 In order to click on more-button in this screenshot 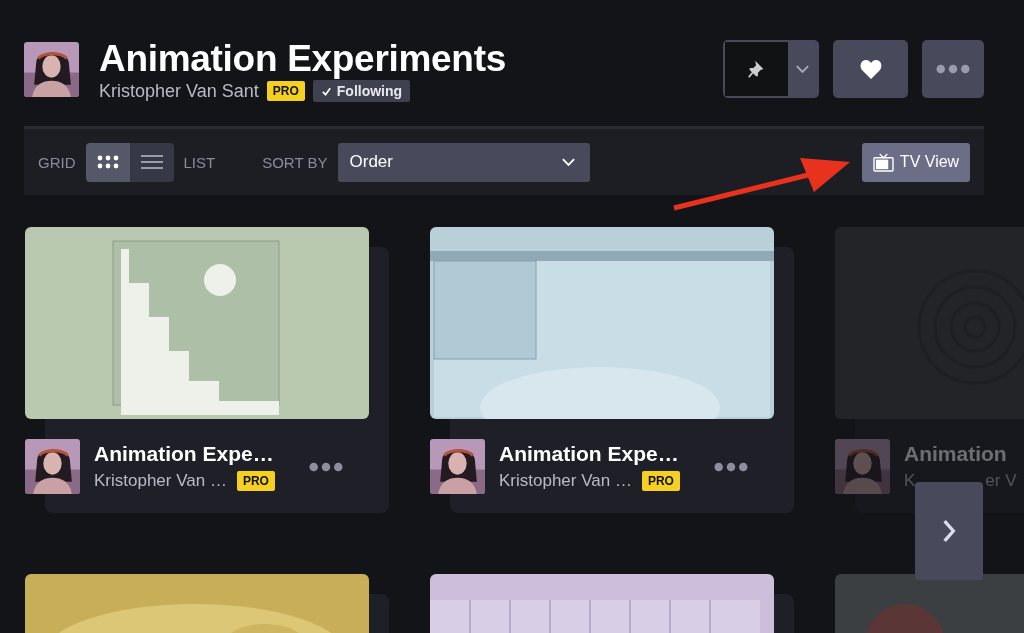, I will do `click(953, 69)`.